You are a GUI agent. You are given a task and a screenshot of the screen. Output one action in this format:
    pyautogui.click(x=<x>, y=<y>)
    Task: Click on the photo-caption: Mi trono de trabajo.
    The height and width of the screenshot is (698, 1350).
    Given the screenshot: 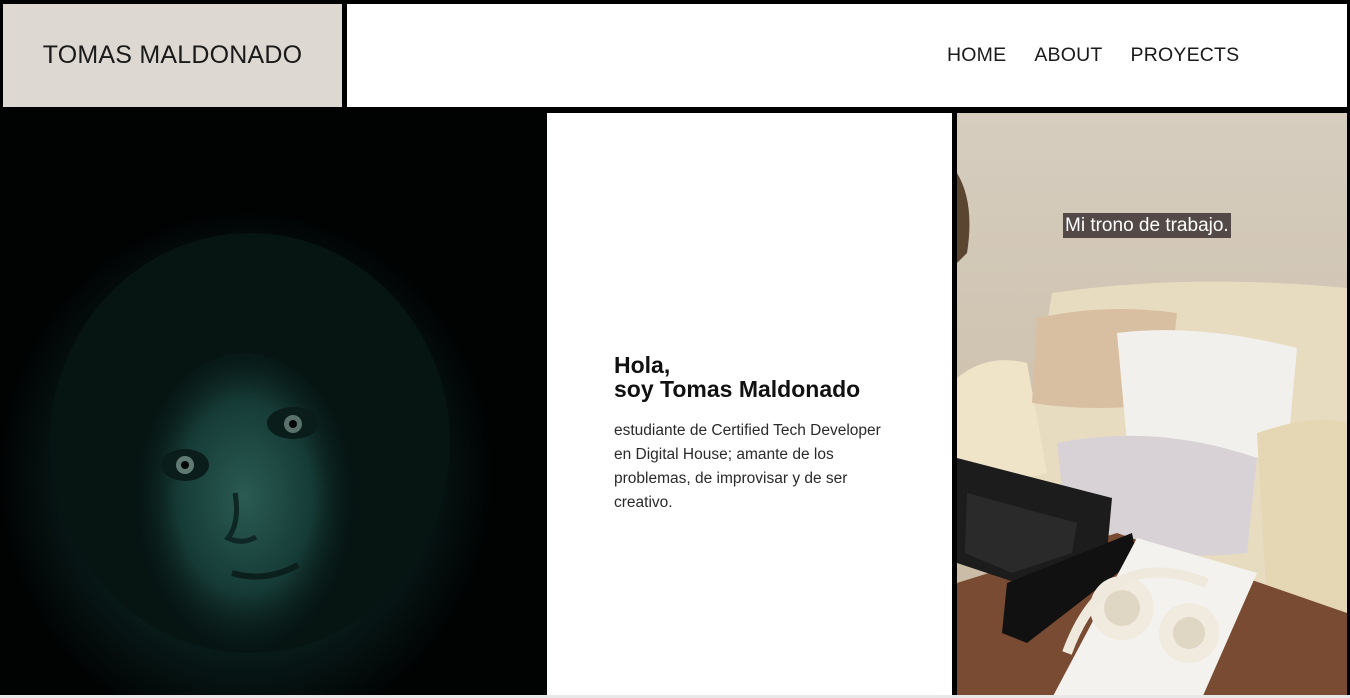 What is the action you would take?
    pyautogui.click(x=1147, y=225)
    